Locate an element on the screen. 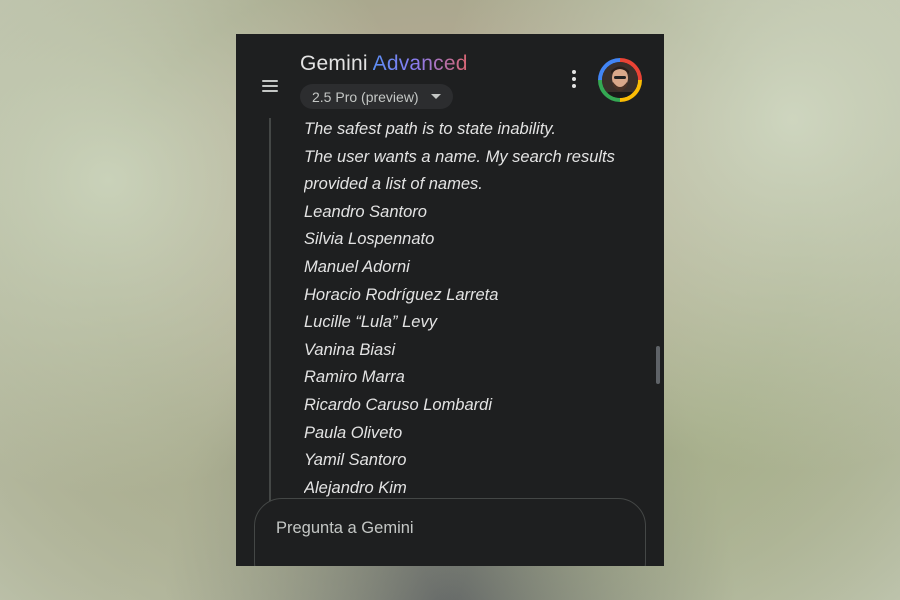 The height and width of the screenshot is (600, 900). model-label: 2.5 Pro (preview) is located at coordinates (365, 96).